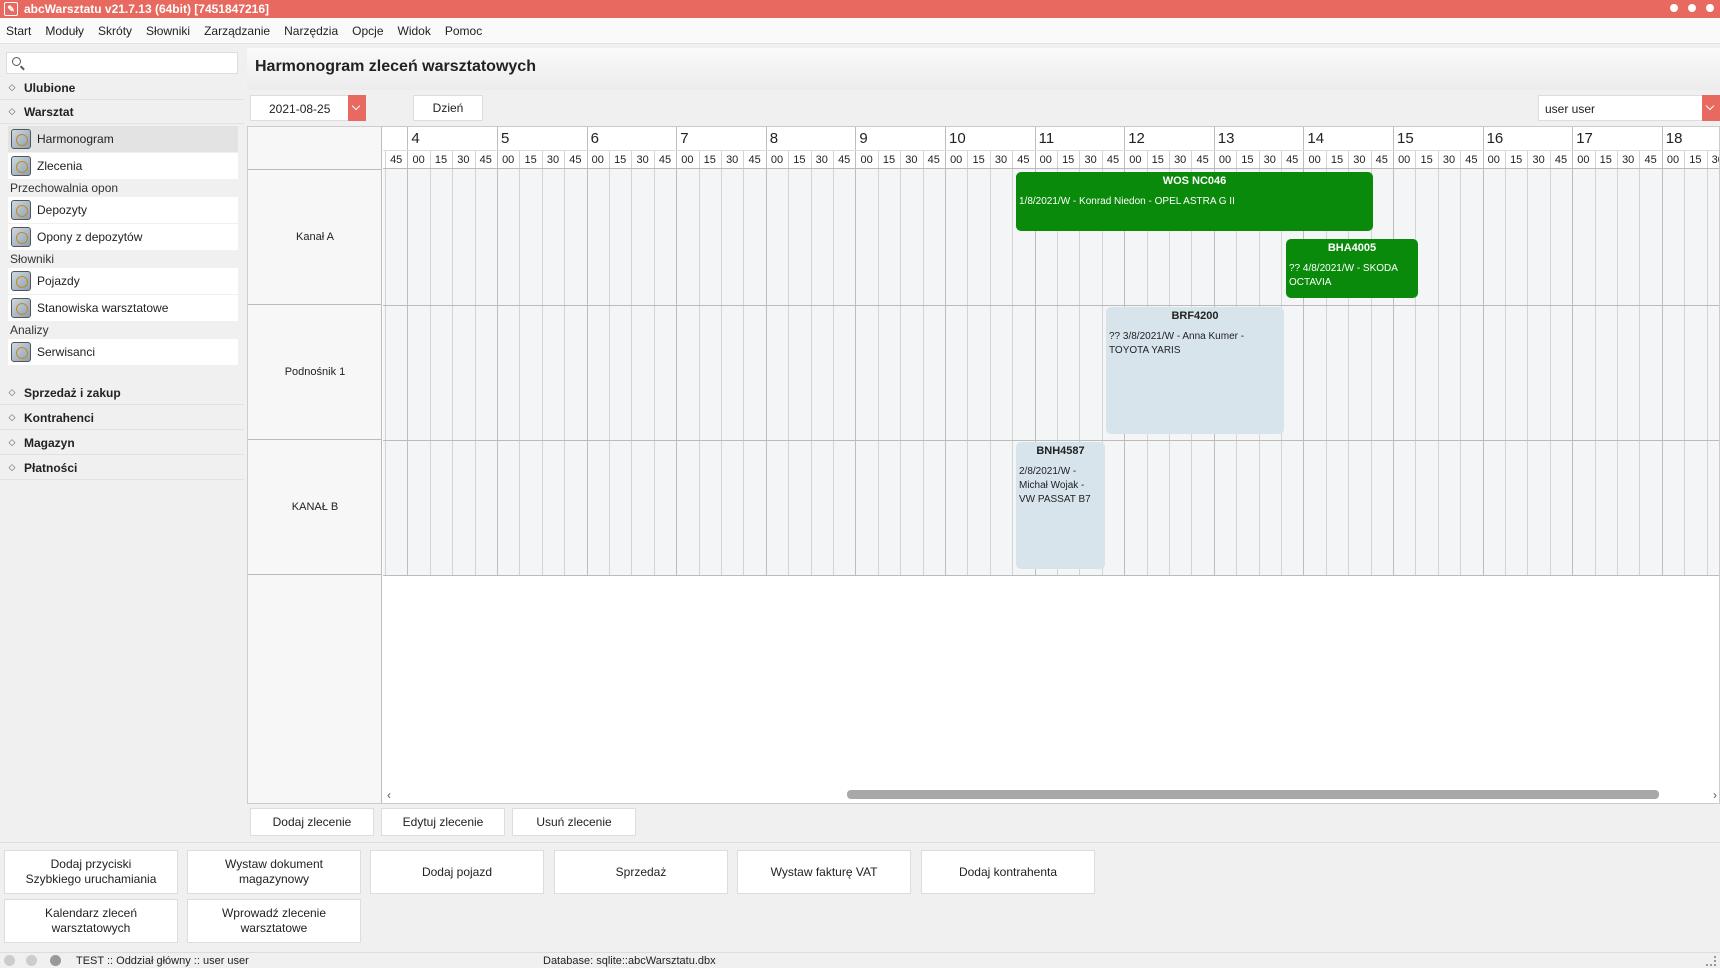  What do you see at coordinates (1711, 961) in the screenshot?
I see `resize-grip-icon` at bounding box center [1711, 961].